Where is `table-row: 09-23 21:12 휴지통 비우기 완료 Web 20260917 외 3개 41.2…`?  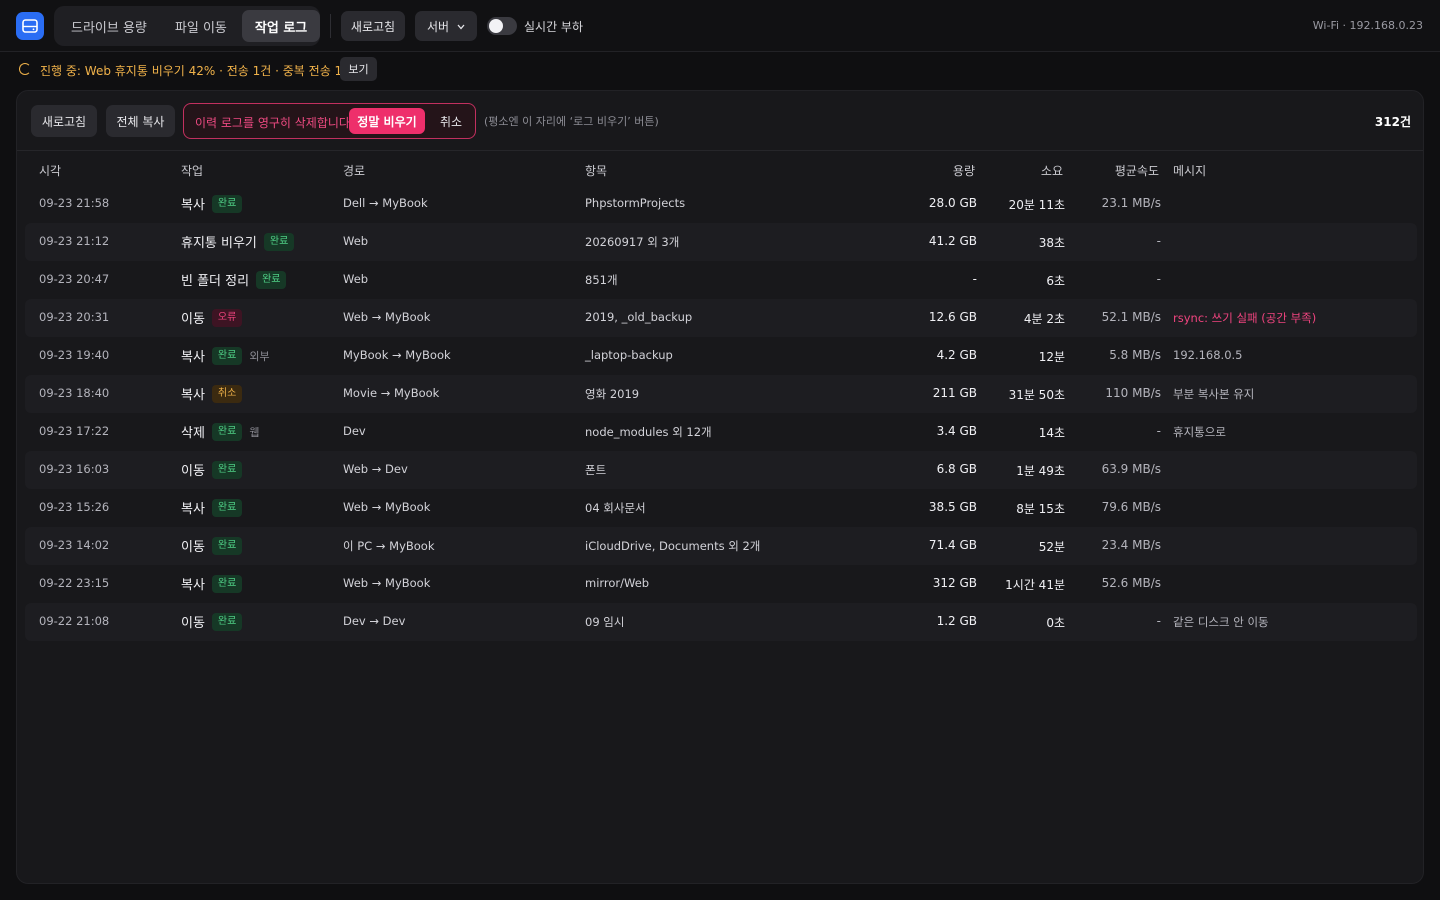
table-row: 09-23 21:12 휴지통 비우기 완료 Web 20260917 외 3개 41.2… is located at coordinates (721, 242).